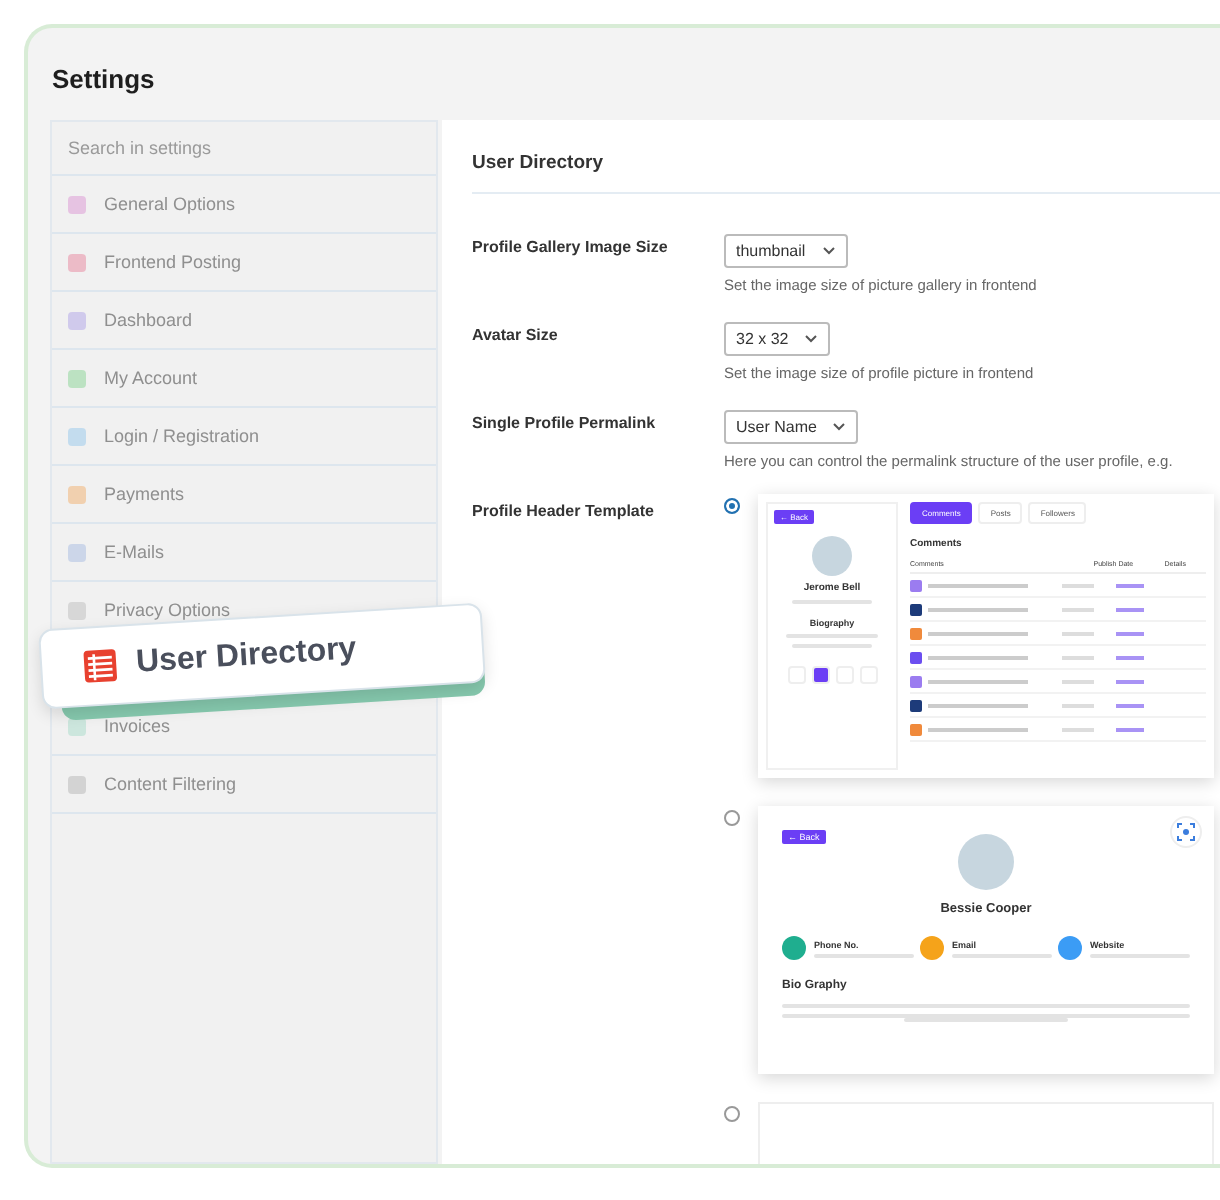 The image size is (1220, 1200). I want to click on section-title: User Directory, so click(846, 173).